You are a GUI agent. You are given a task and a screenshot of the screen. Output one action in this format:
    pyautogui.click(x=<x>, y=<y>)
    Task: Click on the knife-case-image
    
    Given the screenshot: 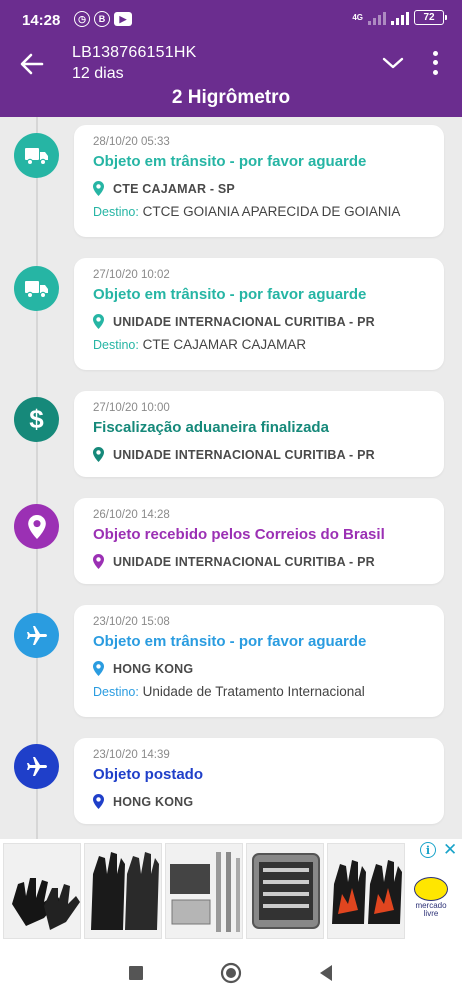 What is the action you would take?
    pyautogui.click(x=286, y=891)
    